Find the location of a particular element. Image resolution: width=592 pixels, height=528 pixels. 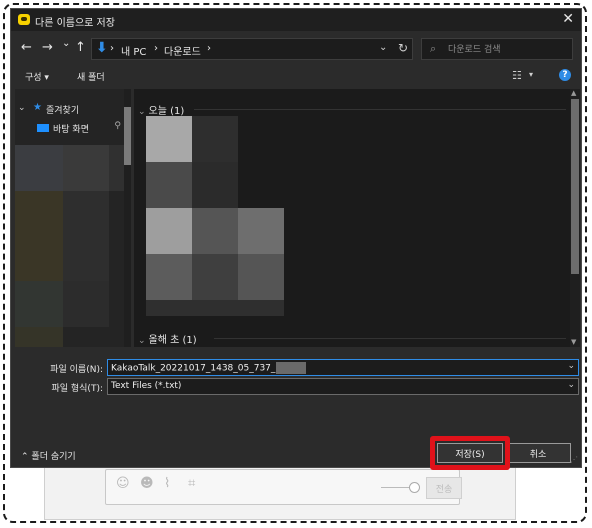

help-icon: ? is located at coordinates (565, 75).